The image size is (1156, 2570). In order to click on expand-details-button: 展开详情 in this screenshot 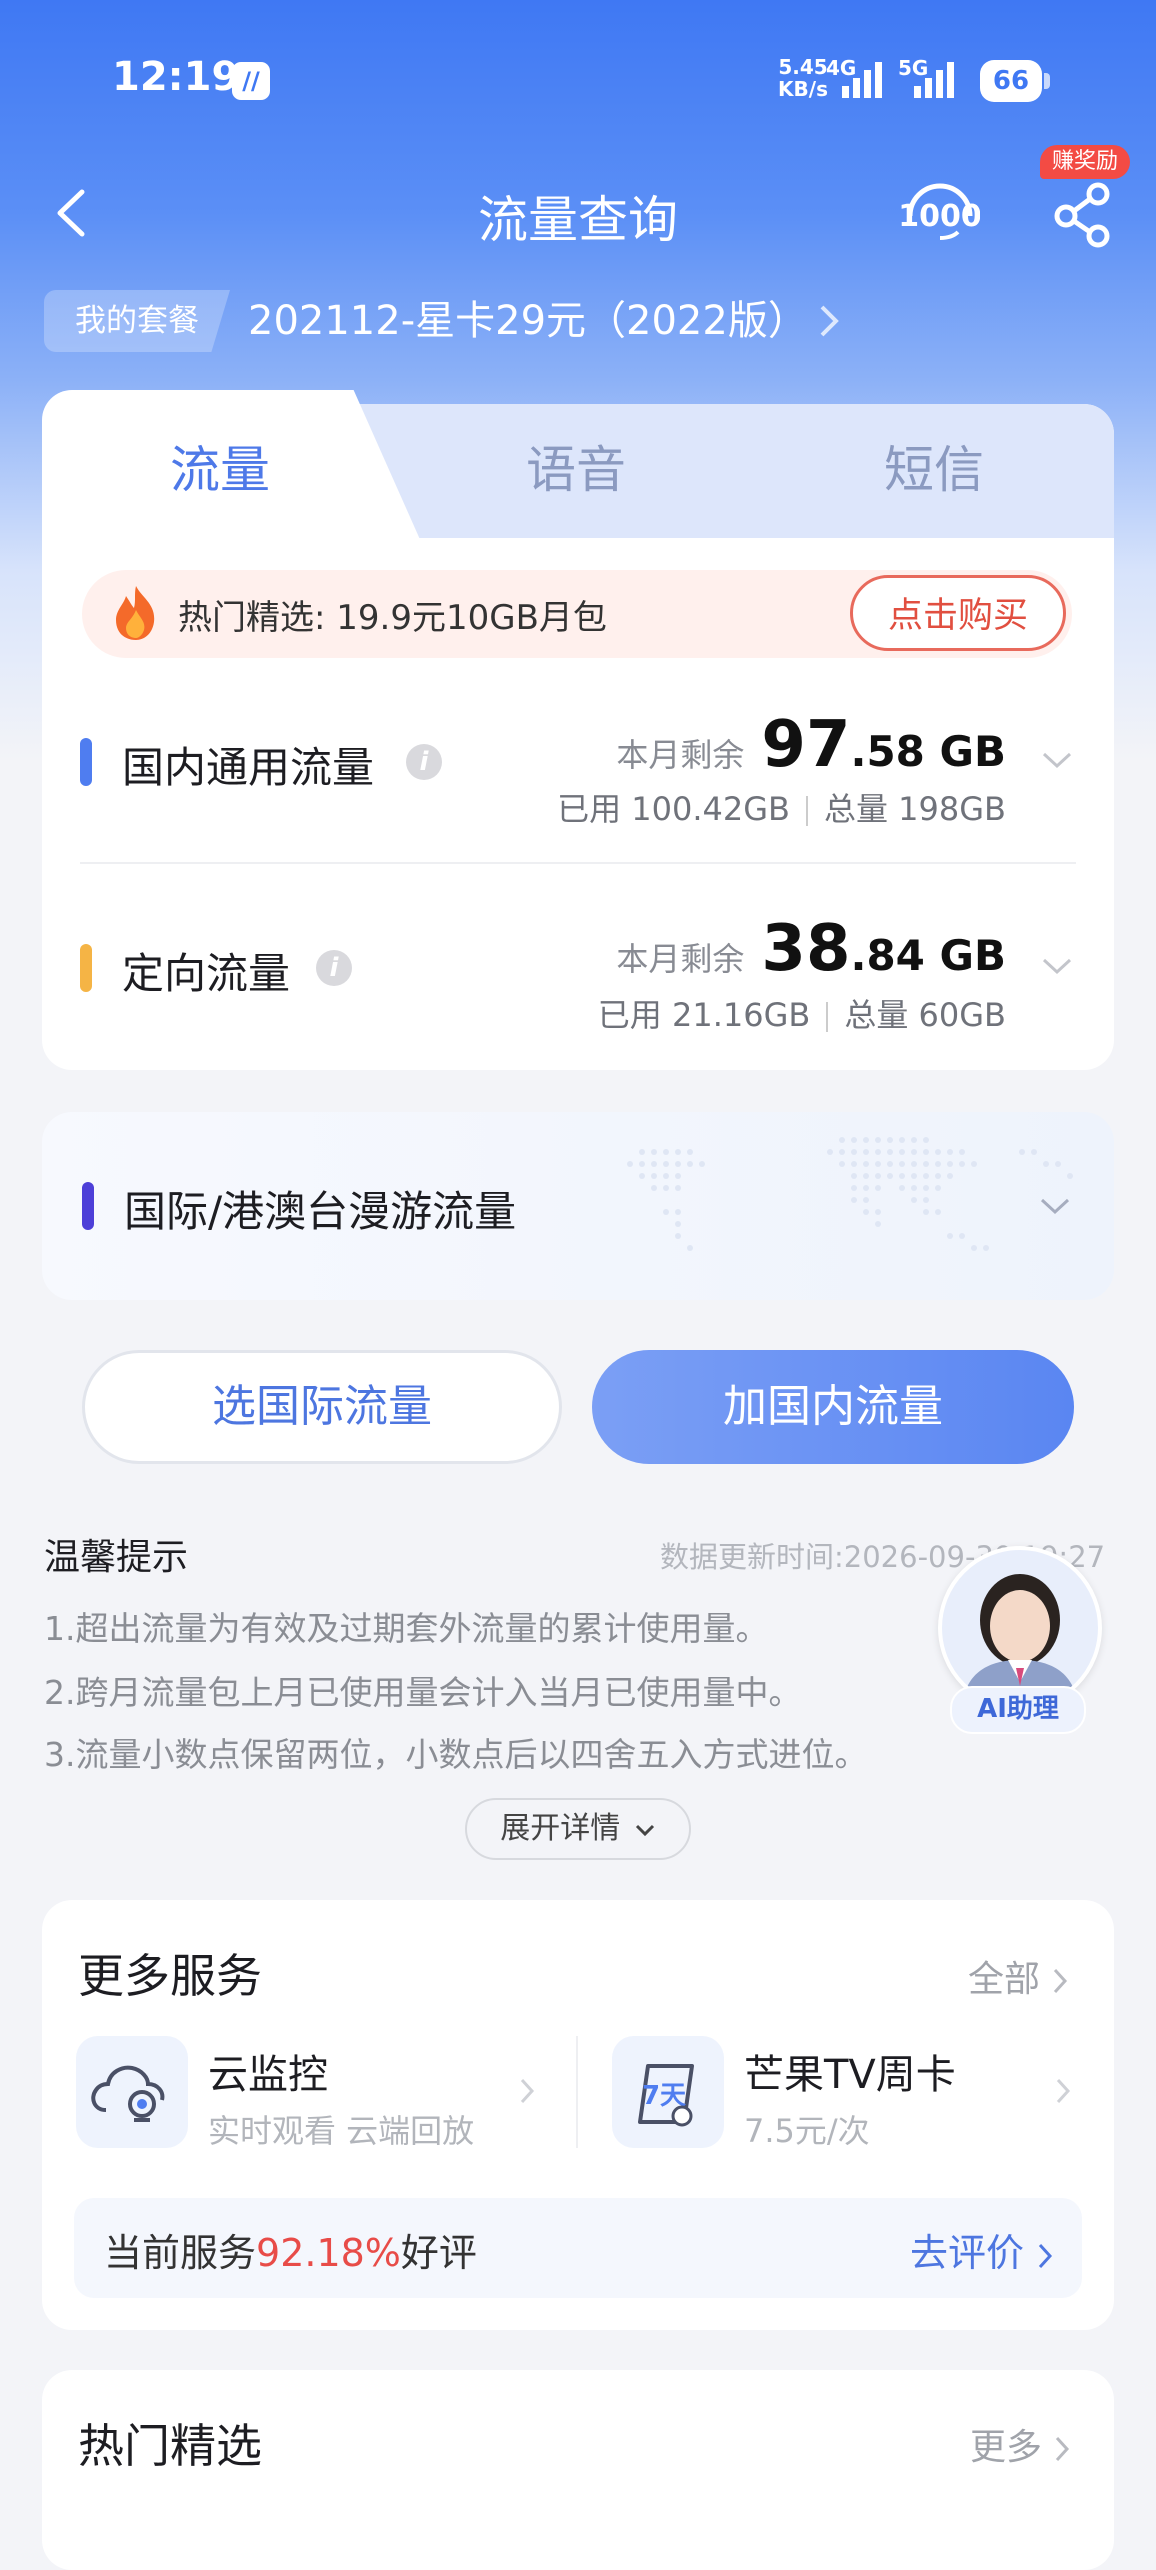, I will do `click(578, 1829)`.